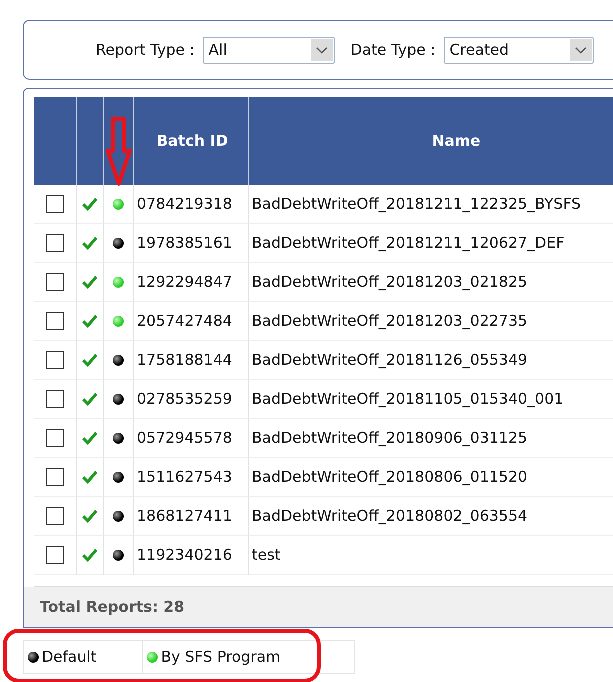 The width and height of the screenshot is (613, 682). I want to click on table-cell: 1192340216, so click(191, 555).